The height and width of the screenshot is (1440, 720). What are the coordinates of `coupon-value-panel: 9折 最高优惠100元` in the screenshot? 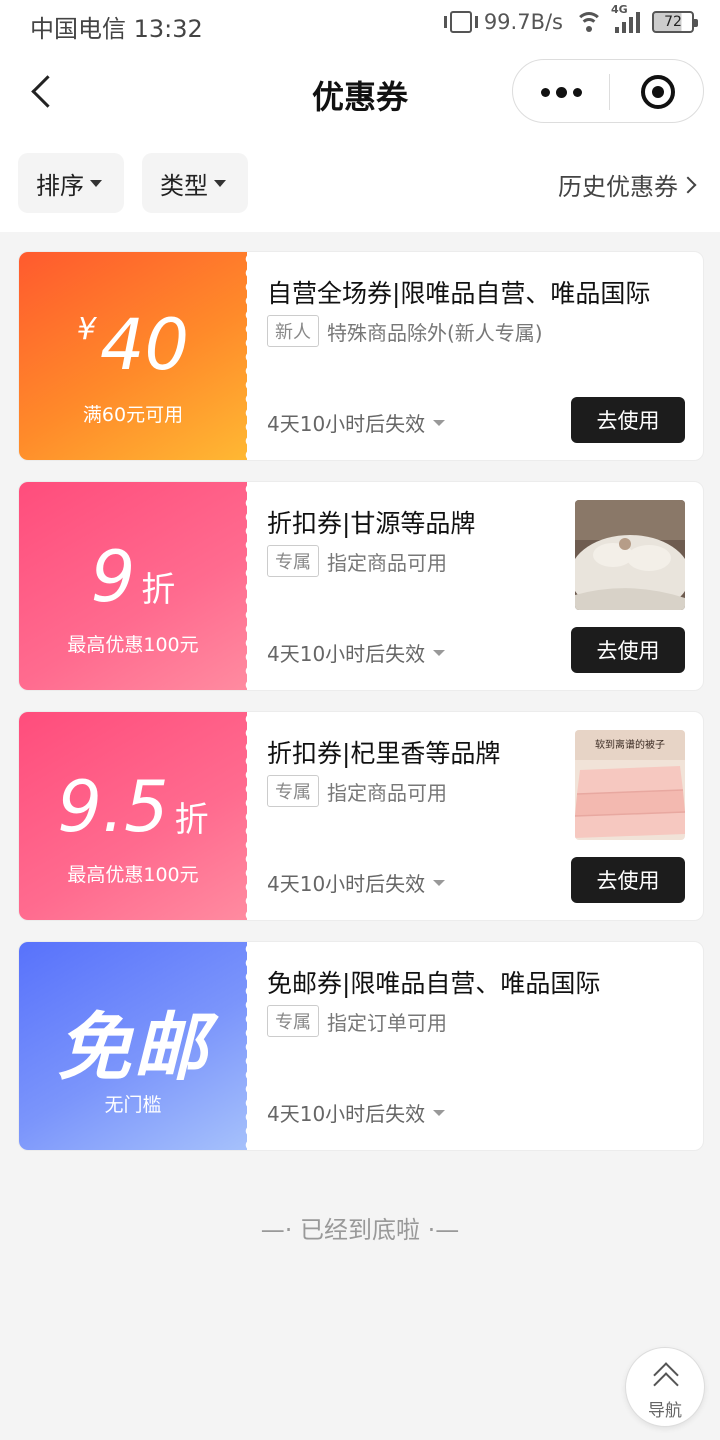 It's located at (133, 586).